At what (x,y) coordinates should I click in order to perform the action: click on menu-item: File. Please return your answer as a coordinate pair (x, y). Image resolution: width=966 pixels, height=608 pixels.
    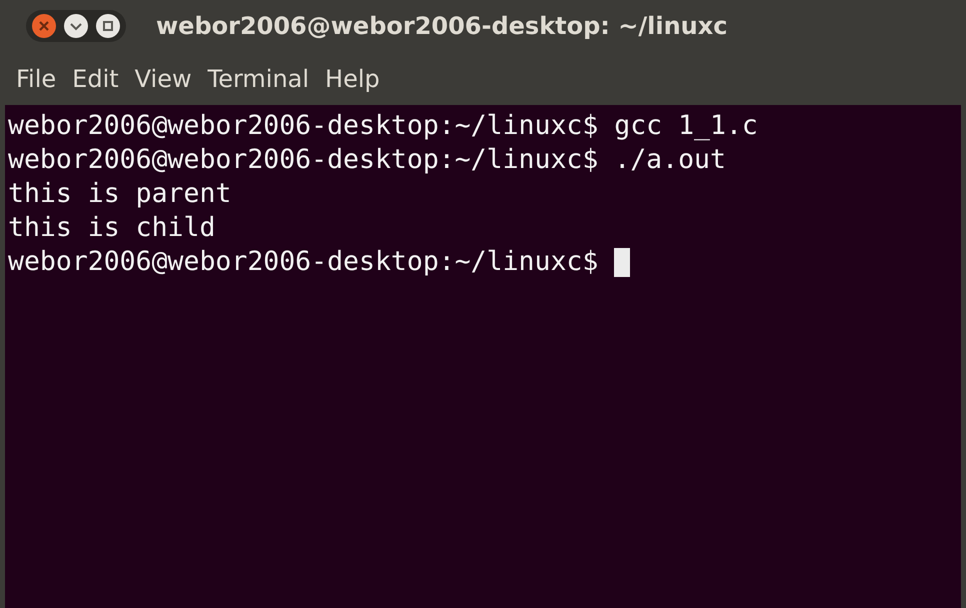
    Looking at the image, I should click on (36, 78).